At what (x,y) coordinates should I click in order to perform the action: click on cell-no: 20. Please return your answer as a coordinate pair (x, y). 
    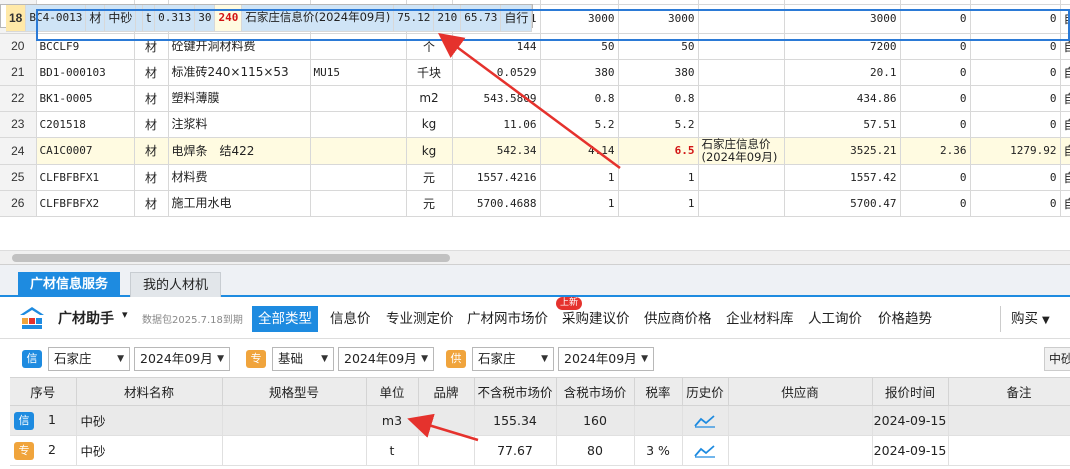
    Looking at the image, I should click on (18, 46).